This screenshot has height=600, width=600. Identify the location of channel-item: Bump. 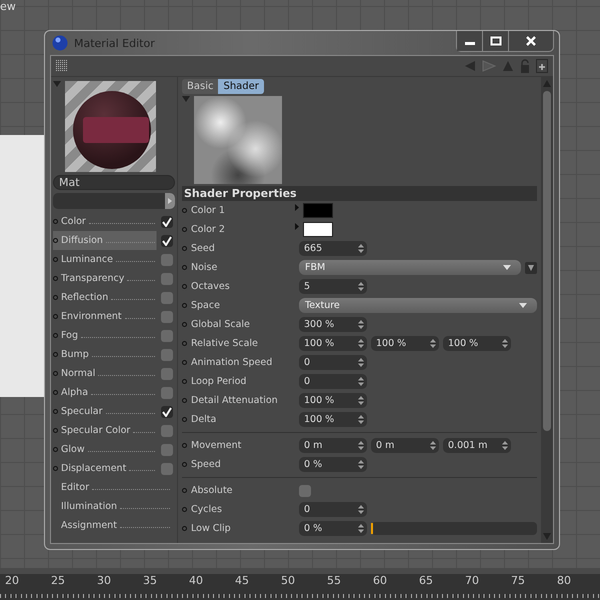
(114, 354).